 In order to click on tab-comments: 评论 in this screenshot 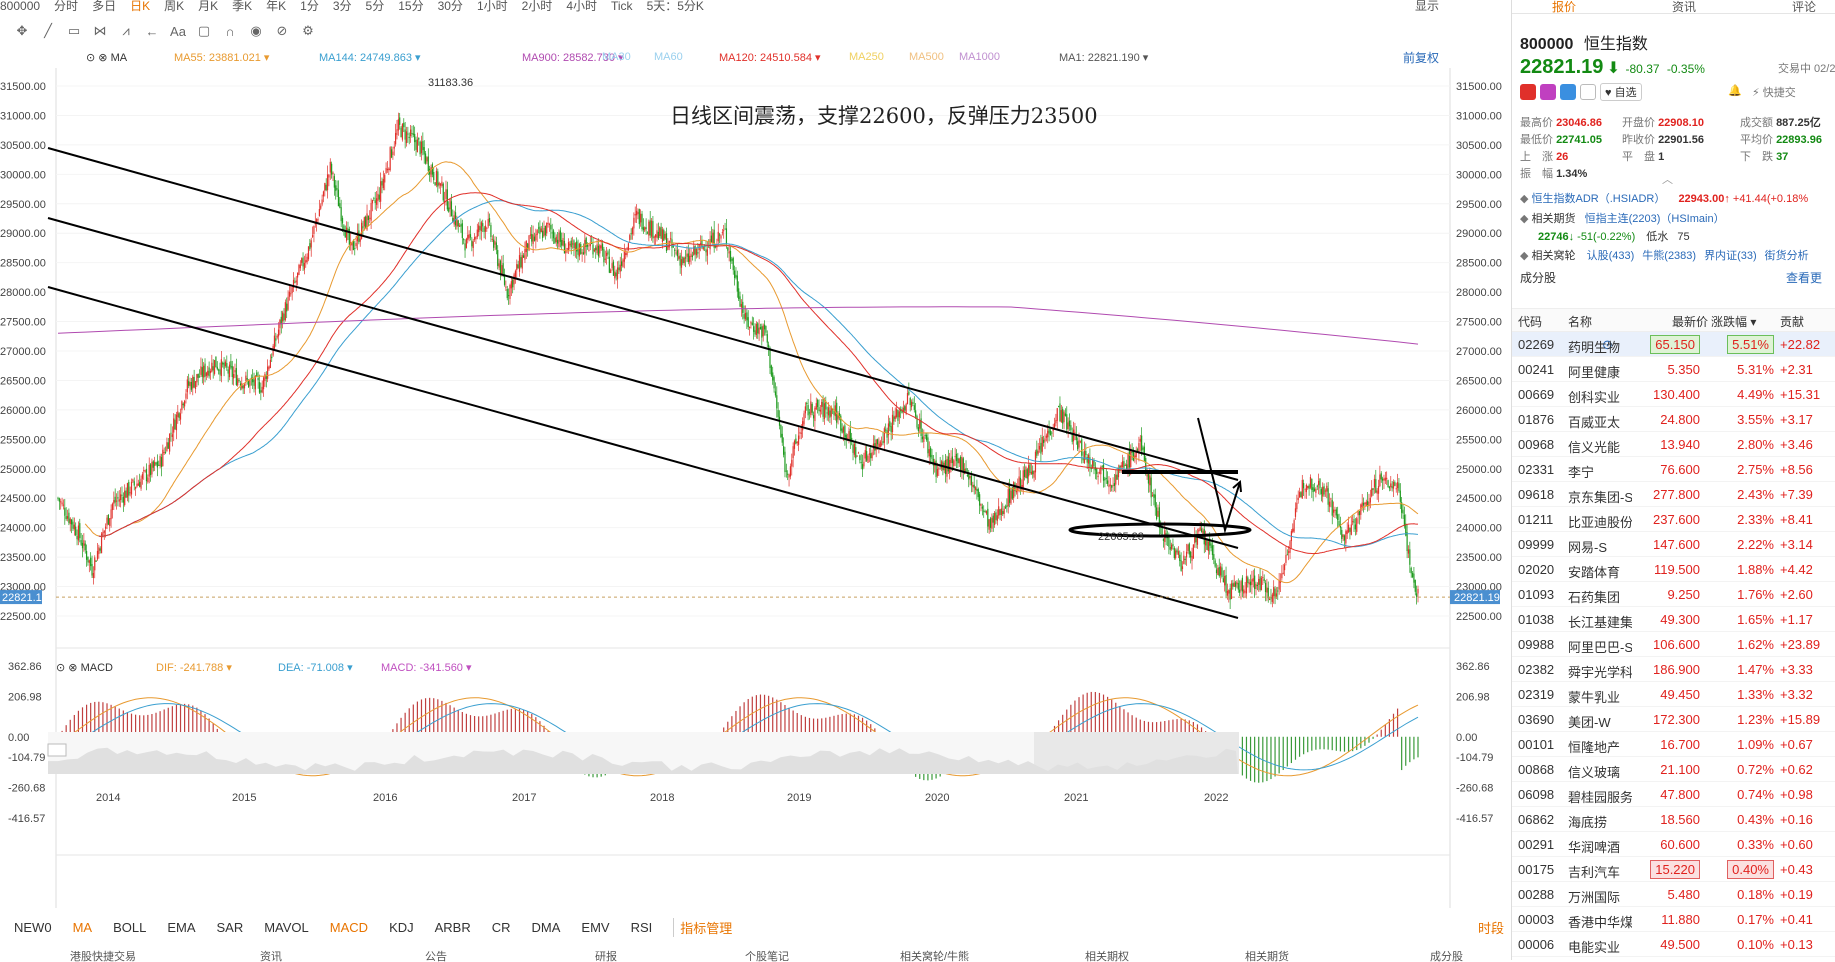, I will do `click(1804, 7)`.